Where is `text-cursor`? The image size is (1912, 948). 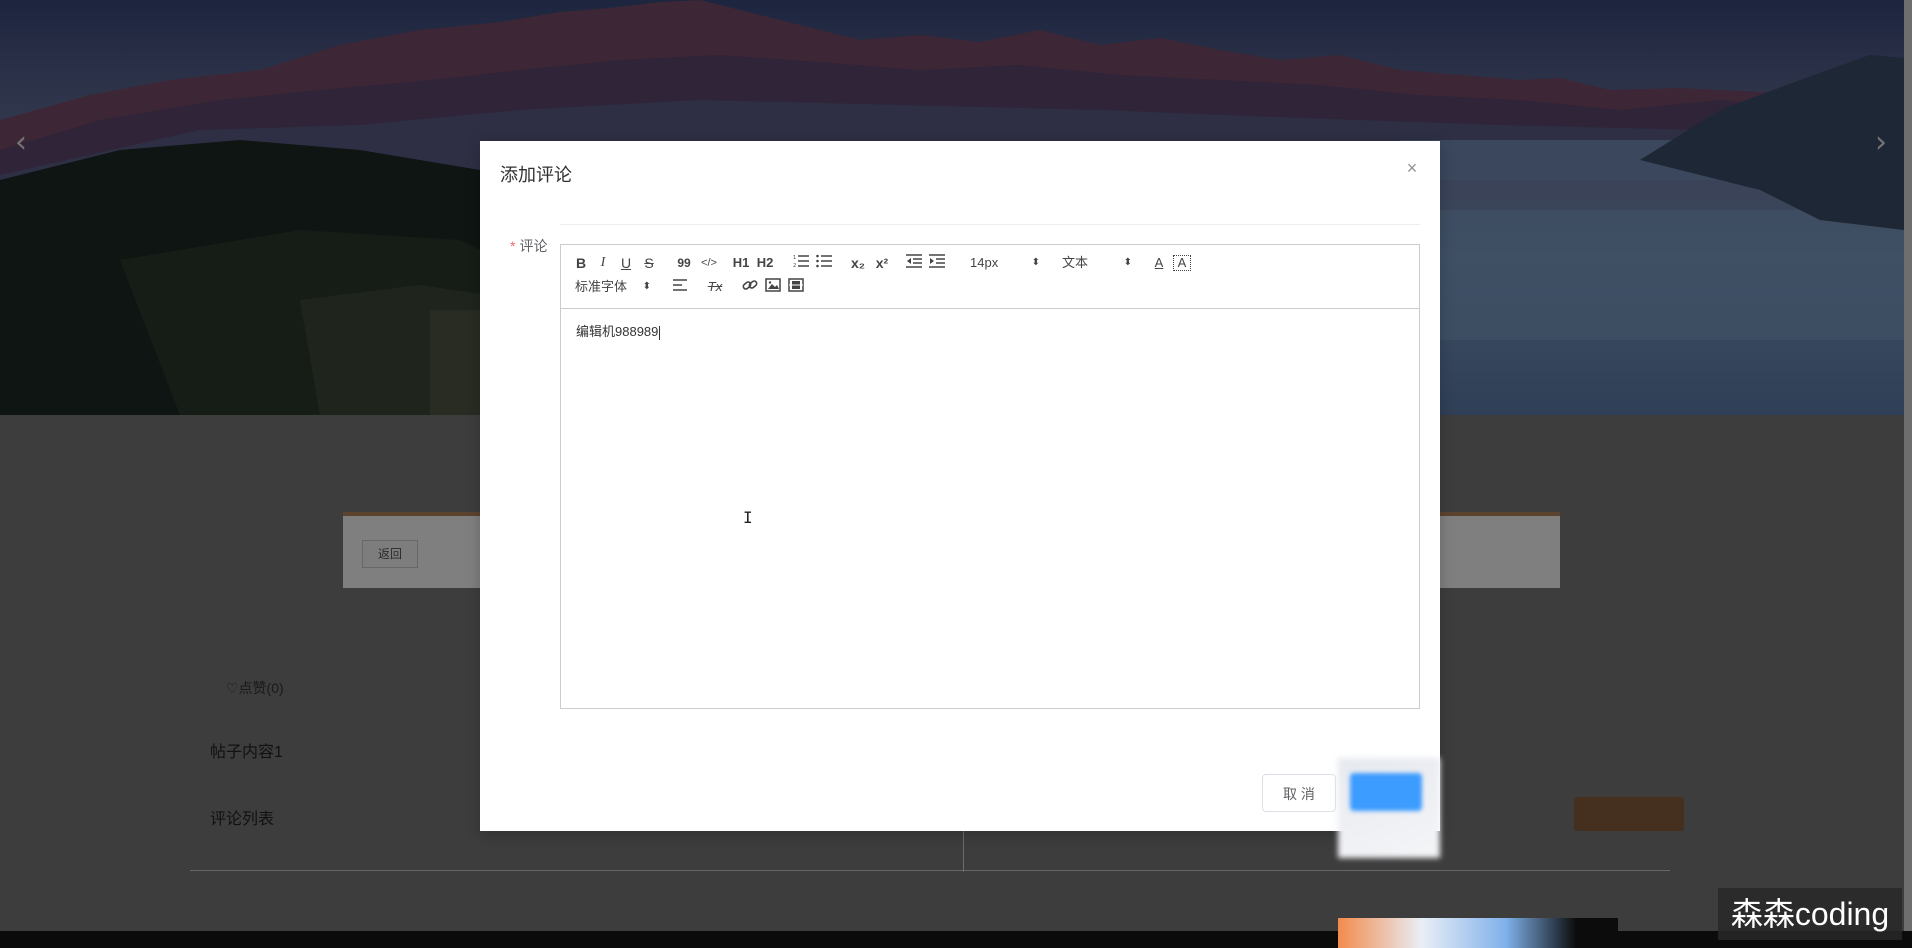 text-cursor is located at coordinates (660, 332).